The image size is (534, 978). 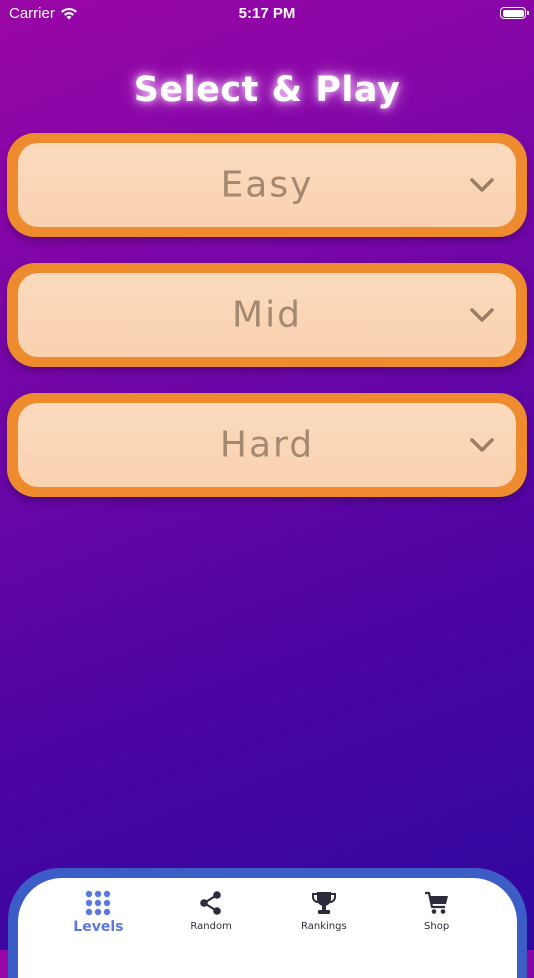 I want to click on status-bar: Carrier 5:17 PM, so click(x=267, y=14).